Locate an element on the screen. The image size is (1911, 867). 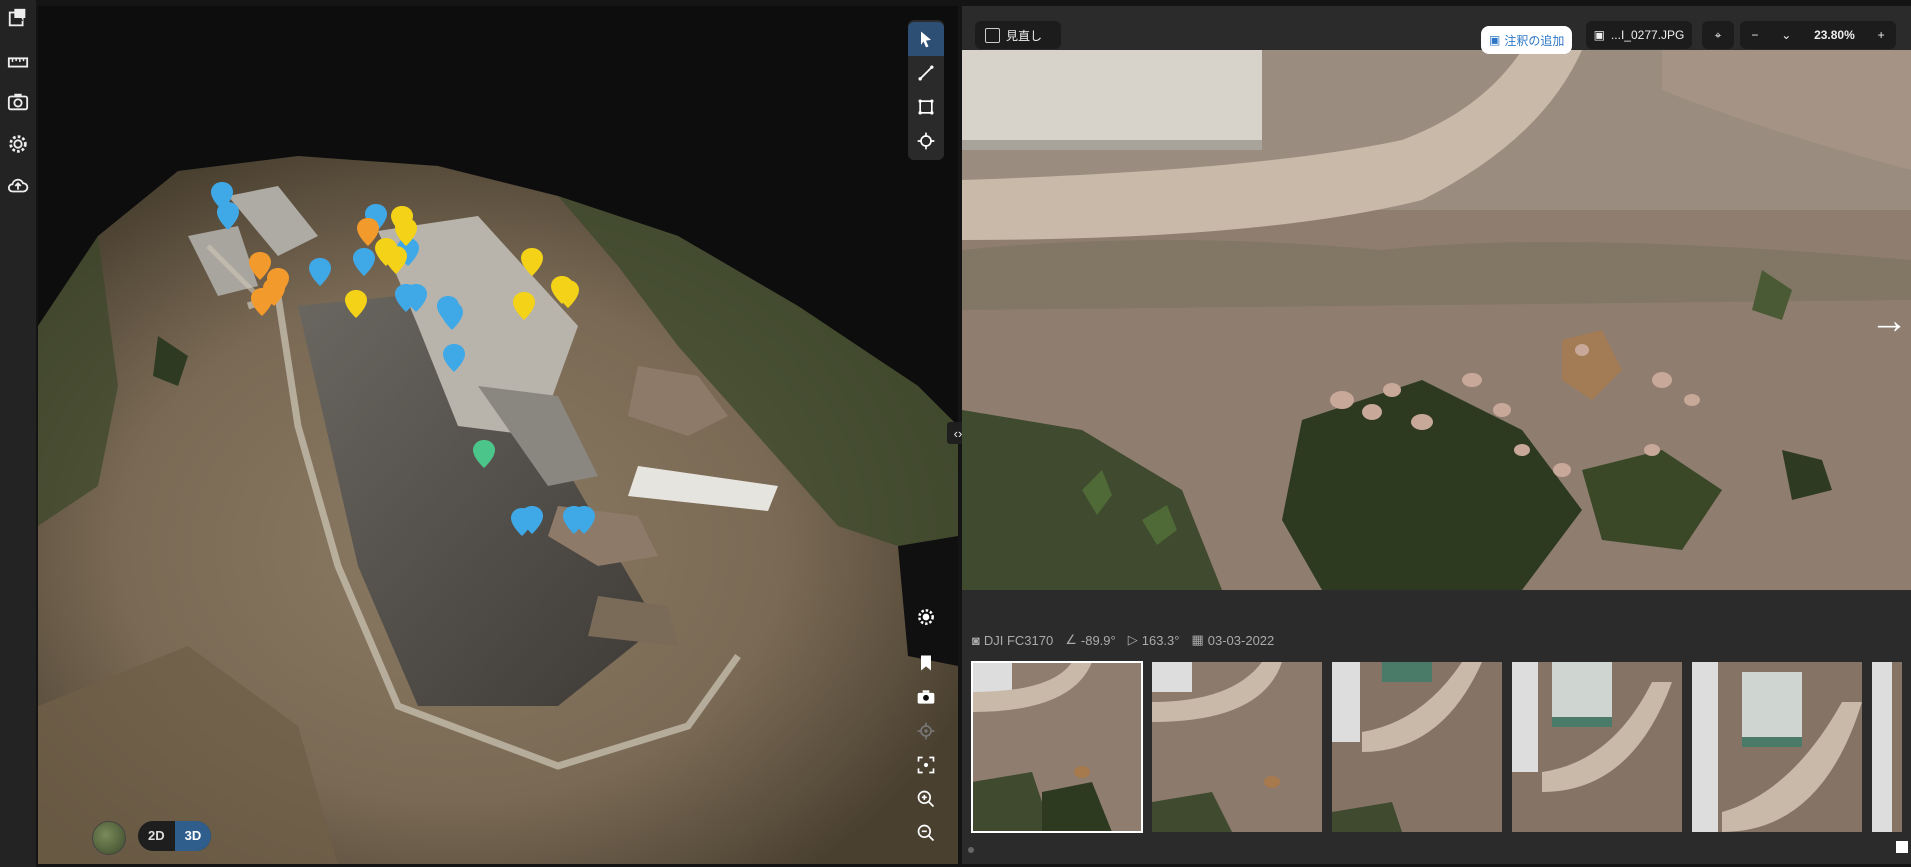
file-name: ...I_0277.JPG is located at coordinates (1647, 35).